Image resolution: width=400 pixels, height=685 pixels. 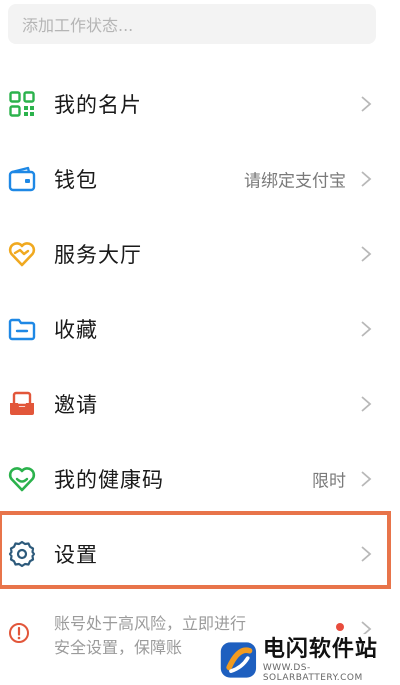 What do you see at coordinates (76, 404) in the screenshot?
I see `menu-item-label: 邀请` at bounding box center [76, 404].